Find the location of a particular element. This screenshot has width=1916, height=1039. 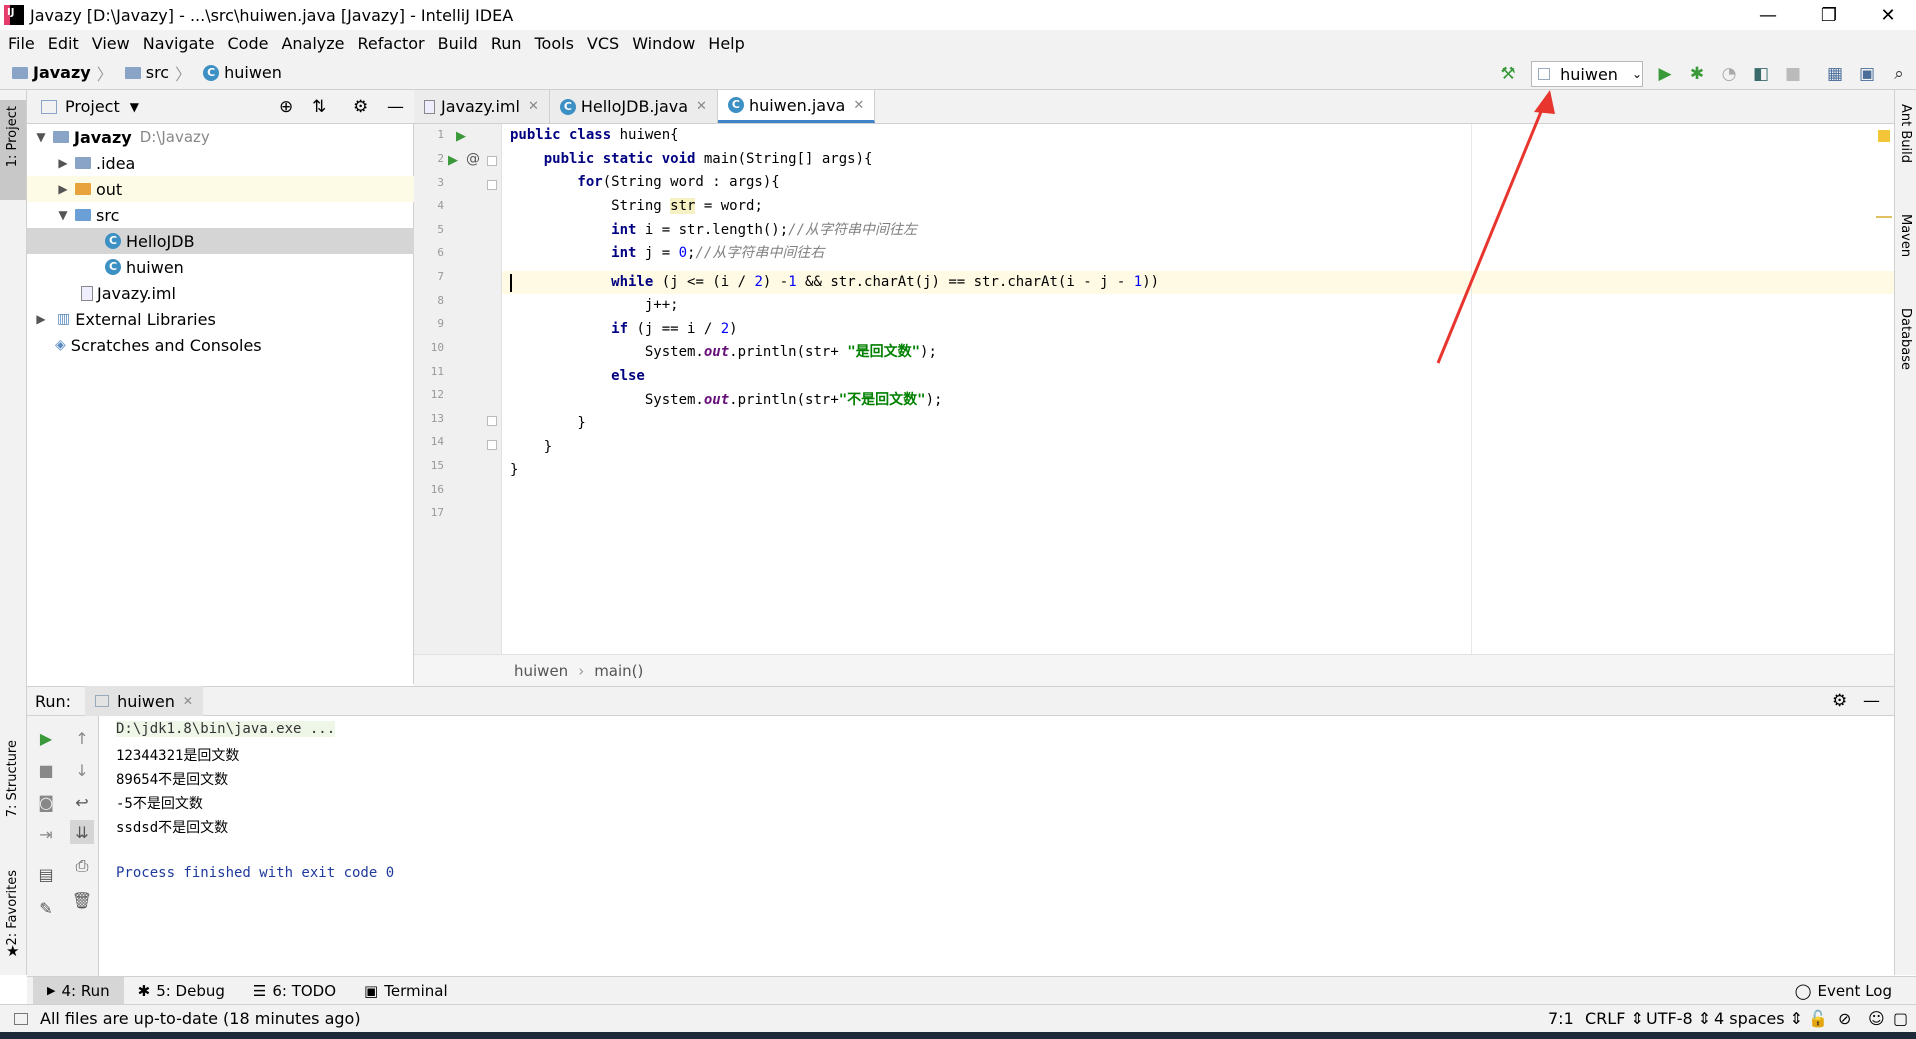

trash-icon: 🗑 is located at coordinates (82, 900).